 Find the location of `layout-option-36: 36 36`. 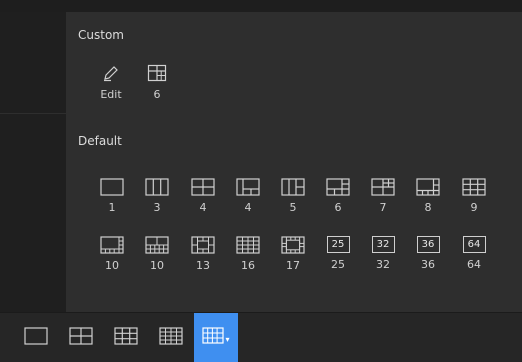

layout-option-36: 36 36 is located at coordinates (428, 256).